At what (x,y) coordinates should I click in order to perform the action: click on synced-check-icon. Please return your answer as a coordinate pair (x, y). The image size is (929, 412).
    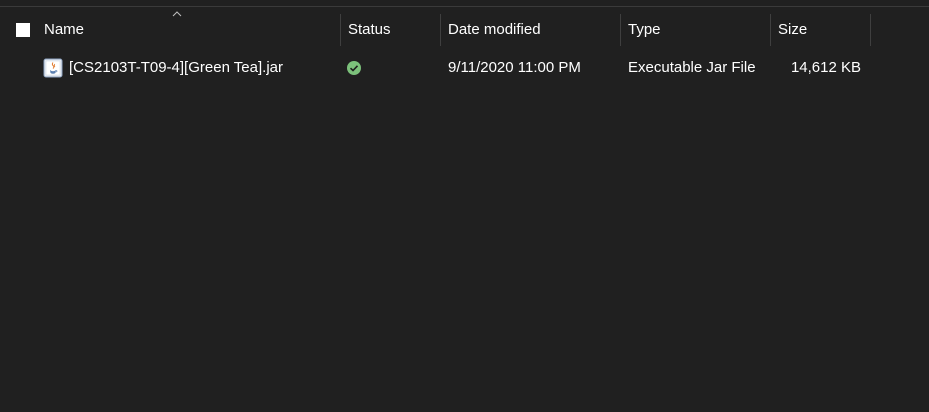
    Looking at the image, I should click on (354, 68).